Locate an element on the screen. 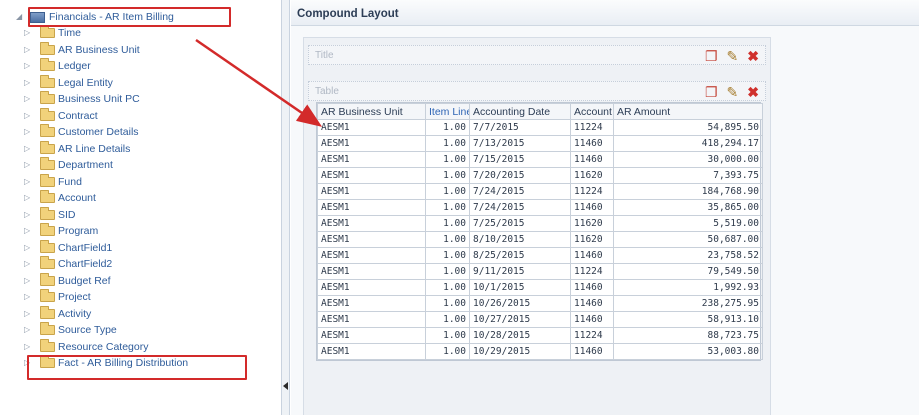  tree-item-folder: ▷ Resource Category is located at coordinates (86, 346).